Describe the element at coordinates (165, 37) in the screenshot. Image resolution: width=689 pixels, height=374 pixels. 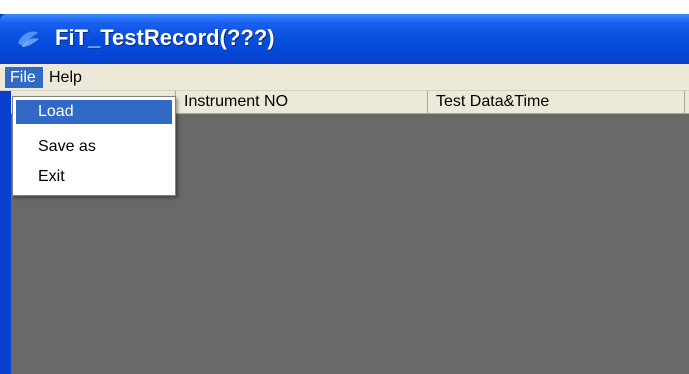
I see `window-title: FiT_TestRecord(???)` at that location.